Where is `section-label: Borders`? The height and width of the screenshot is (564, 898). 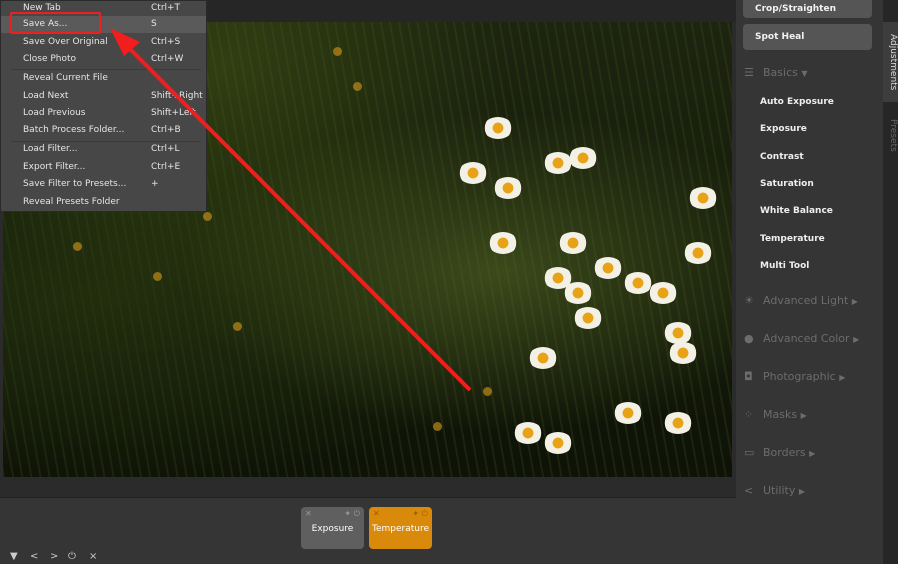
section-label: Borders is located at coordinates (784, 452).